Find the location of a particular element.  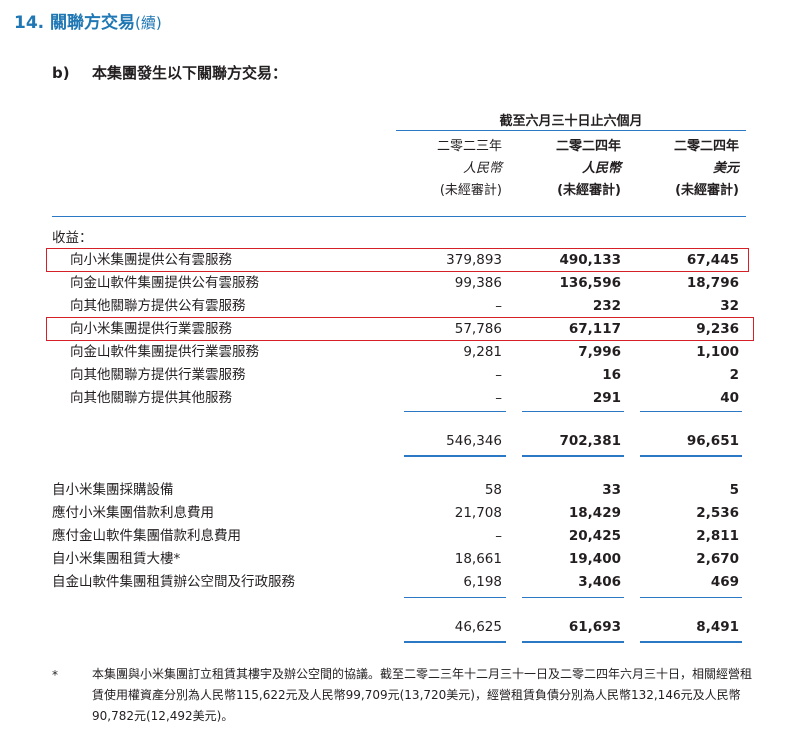

subsection-letter: b) is located at coordinates (61, 73).